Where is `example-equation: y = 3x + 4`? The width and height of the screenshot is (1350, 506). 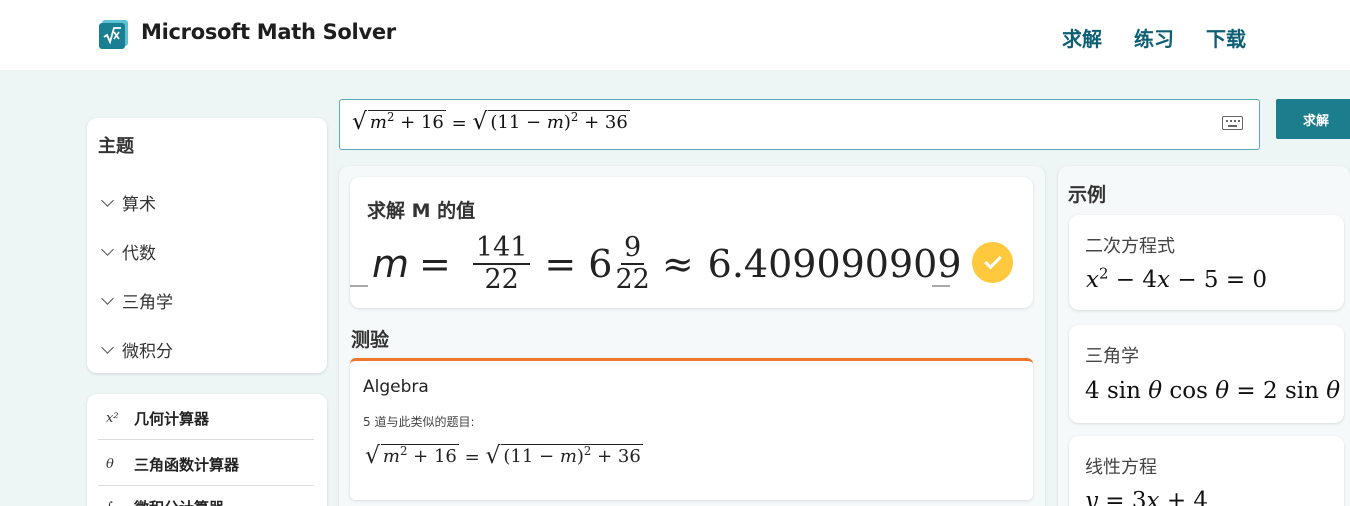 example-equation: y = 3x + 4 is located at coordinates (1147, 497).